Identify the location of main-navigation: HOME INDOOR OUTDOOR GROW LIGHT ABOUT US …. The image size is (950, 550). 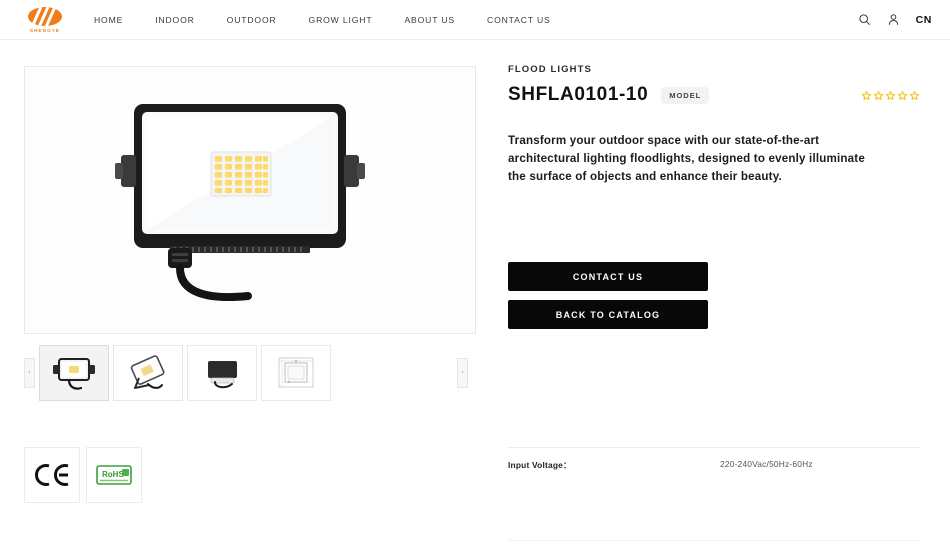
(330, 20).